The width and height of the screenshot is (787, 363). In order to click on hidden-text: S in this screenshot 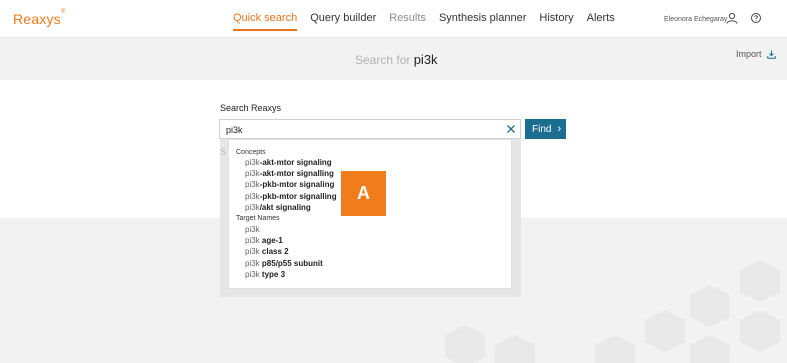, I will do `click(223, 152)`.